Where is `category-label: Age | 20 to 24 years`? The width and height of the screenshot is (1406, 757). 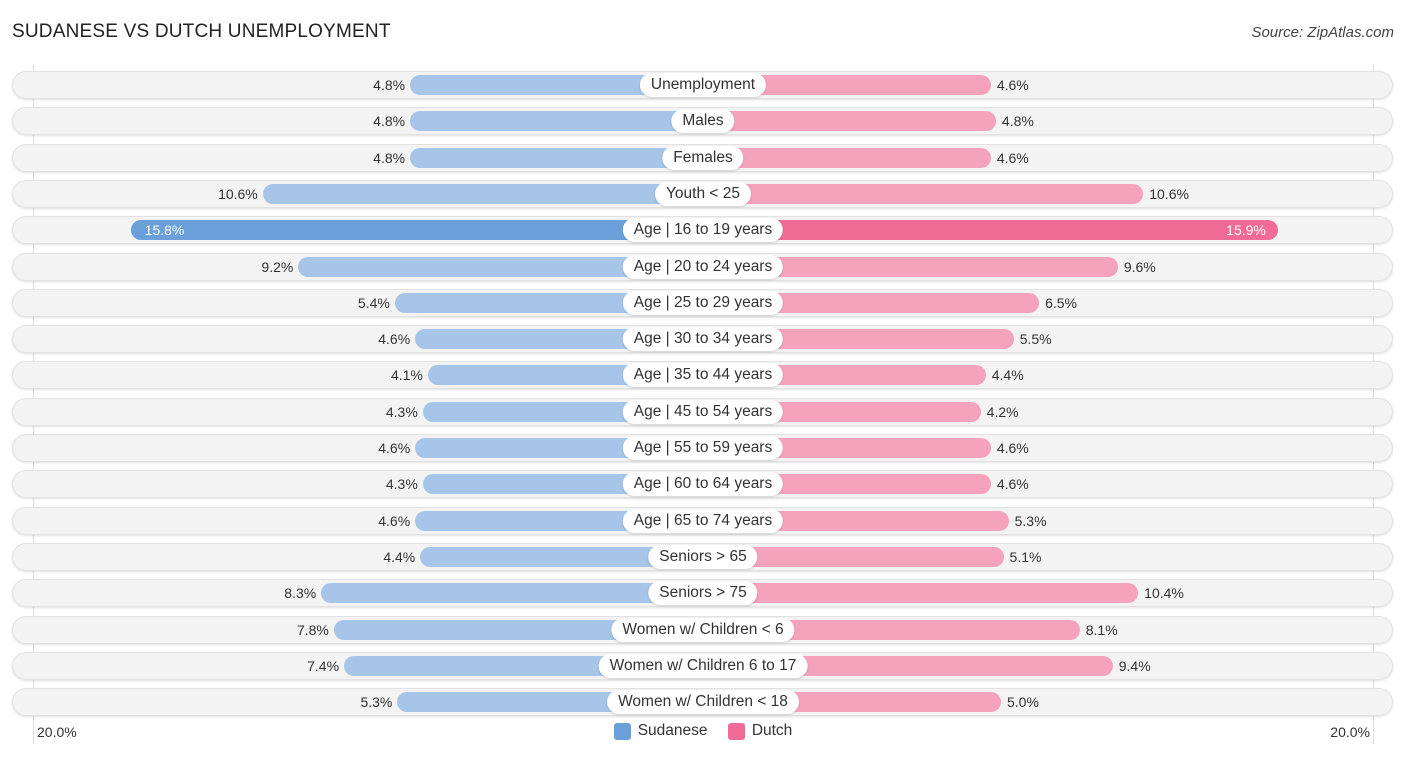 category-label: Age | 20 to 24 years is located at coordinates (703, 266).